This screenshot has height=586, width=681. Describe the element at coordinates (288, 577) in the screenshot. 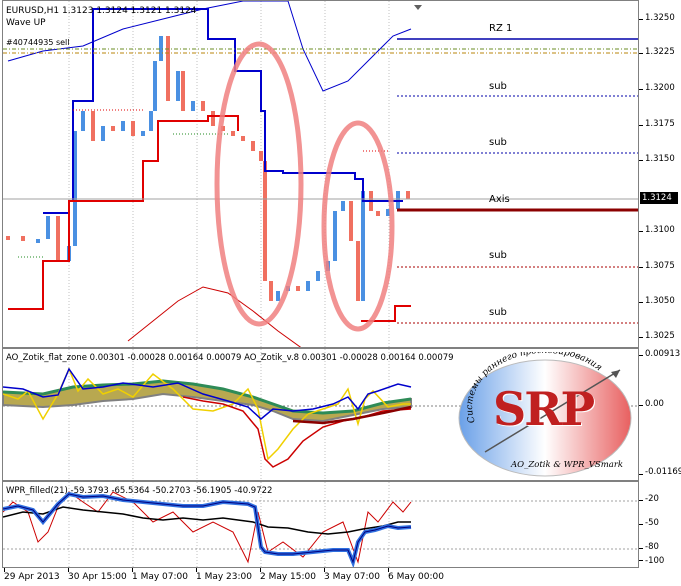

I see `time-label: 2 May 15:00` at that location.